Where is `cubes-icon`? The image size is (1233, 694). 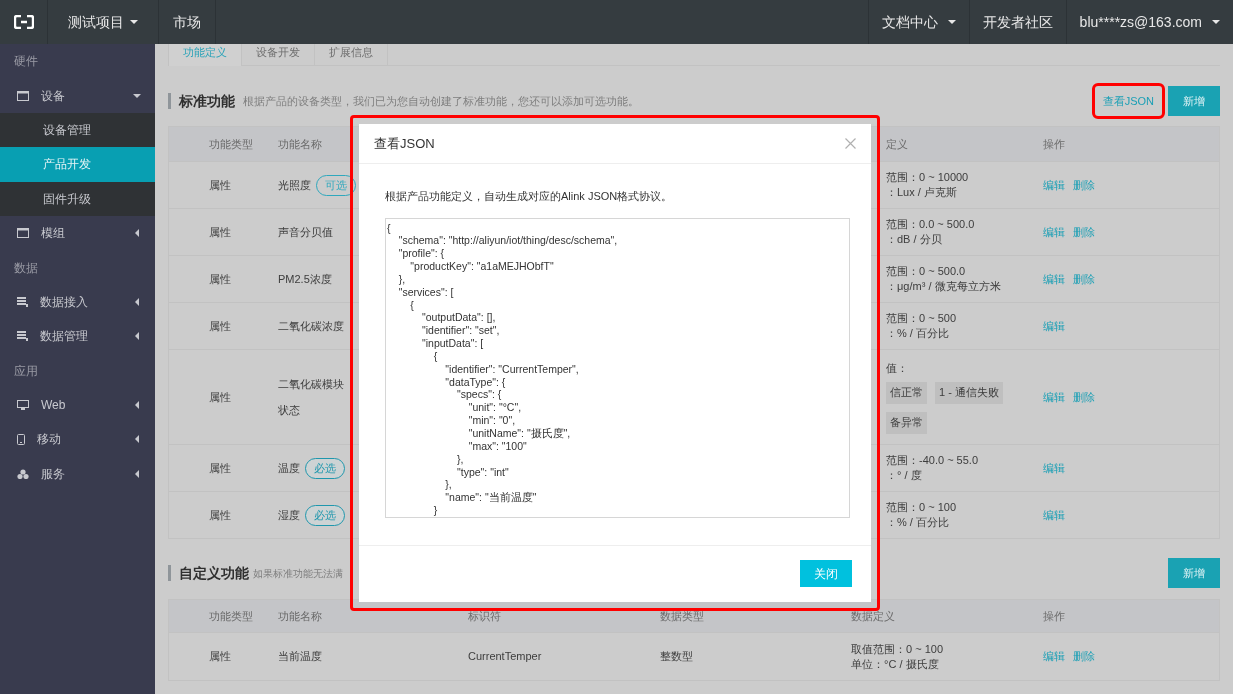
cubes-icon is located at coordinates (23, 473).